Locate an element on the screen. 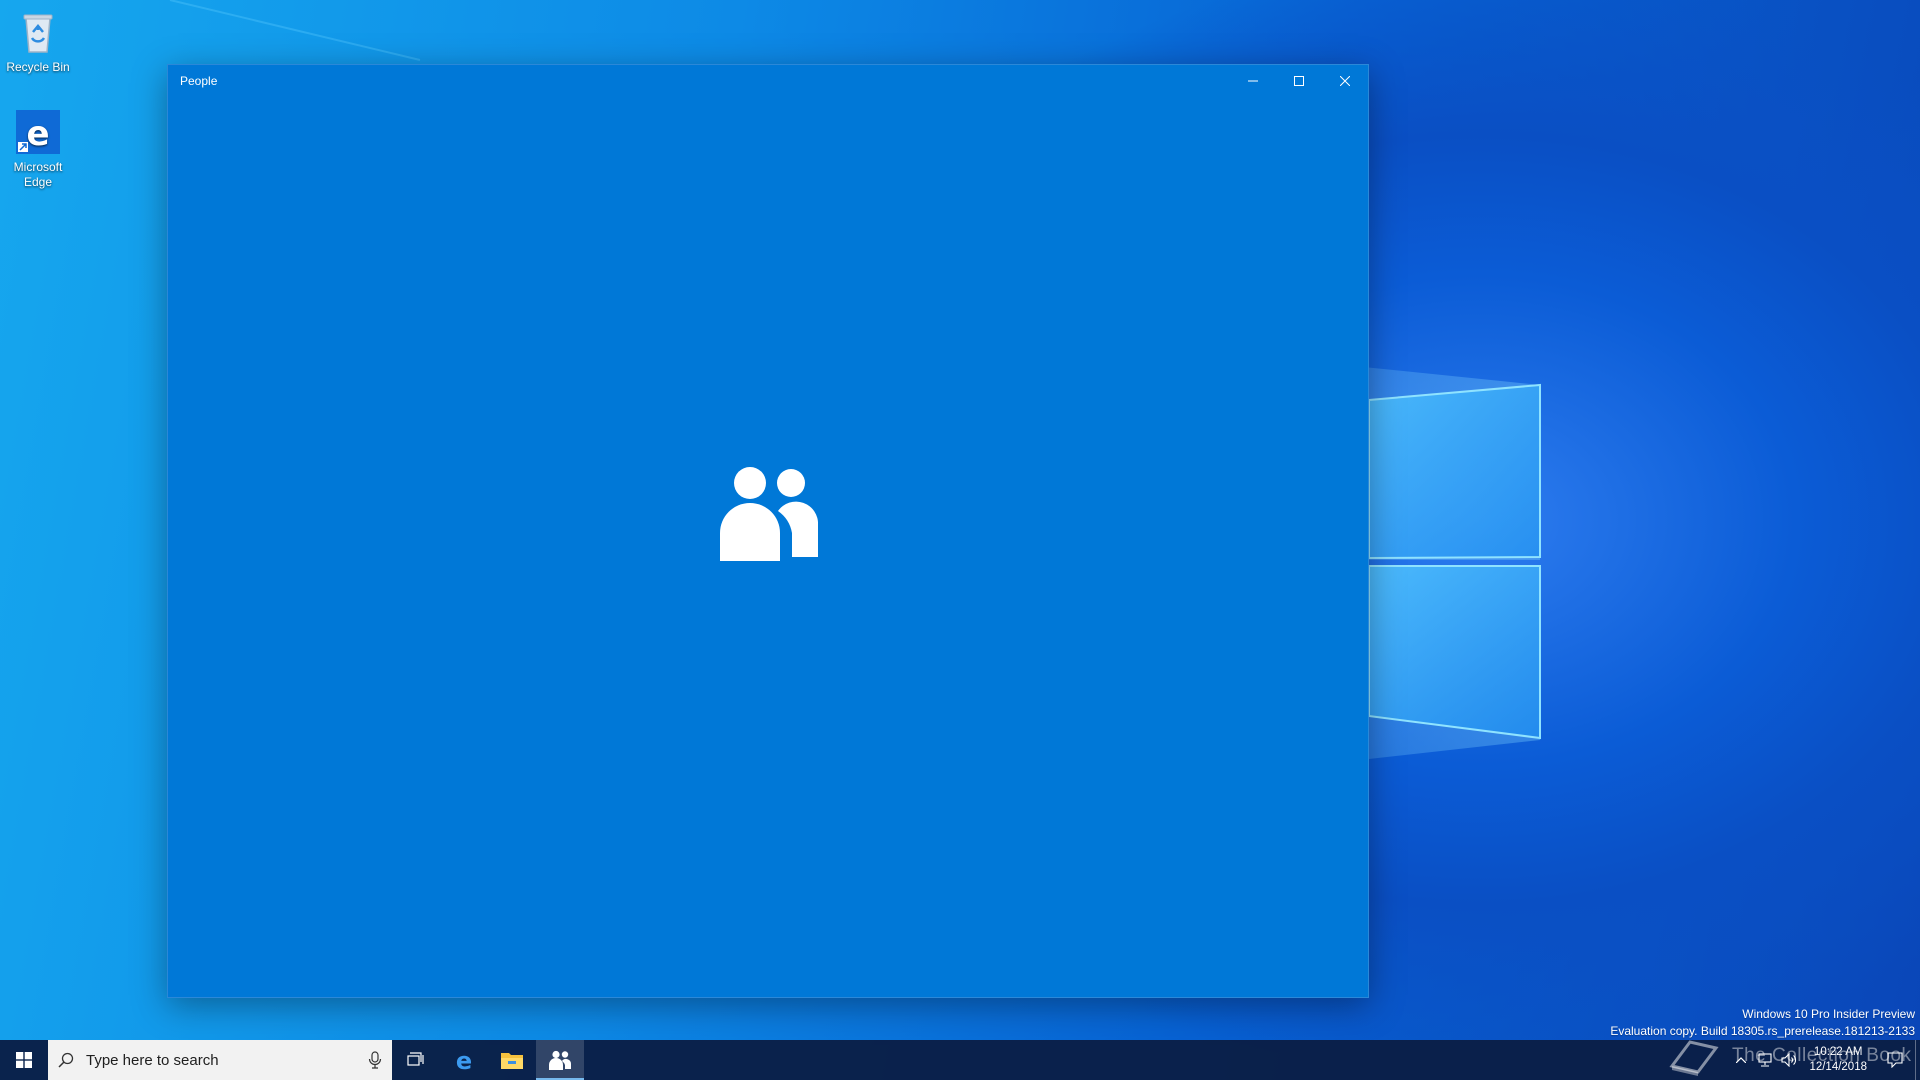 Image resolution: width=1920 pixels, height=1080 pixels. maximize-button is located at coordinates (1299, 81).